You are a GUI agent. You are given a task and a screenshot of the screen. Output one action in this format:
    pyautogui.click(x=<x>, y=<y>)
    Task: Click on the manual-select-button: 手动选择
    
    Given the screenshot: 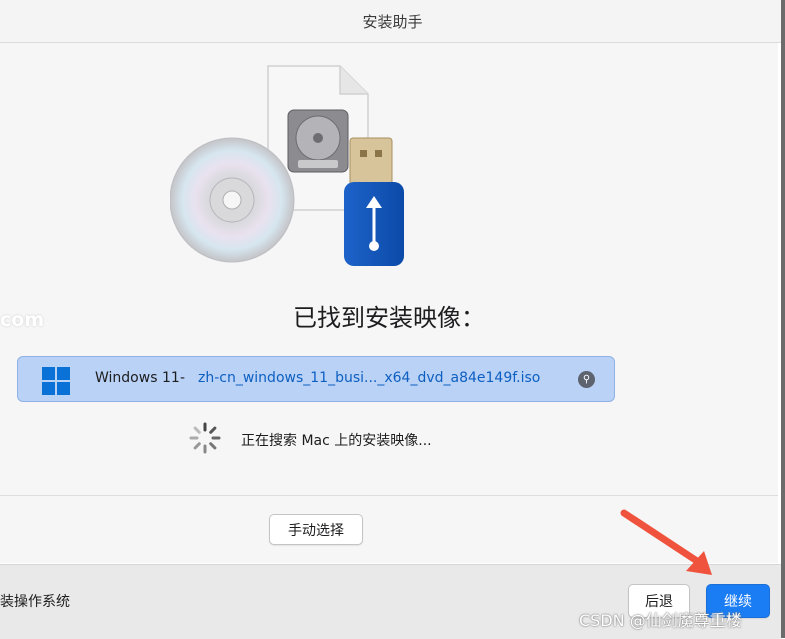 What is the action you would take?
    pyautogui.click(x=316, y=529)
    